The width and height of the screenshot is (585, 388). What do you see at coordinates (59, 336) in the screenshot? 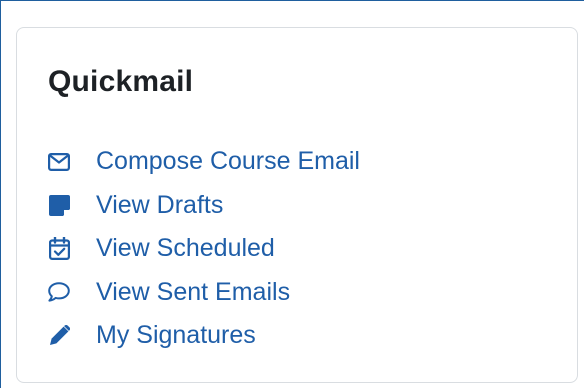
I see `pencil-icon` at bounding box center [59, 336].